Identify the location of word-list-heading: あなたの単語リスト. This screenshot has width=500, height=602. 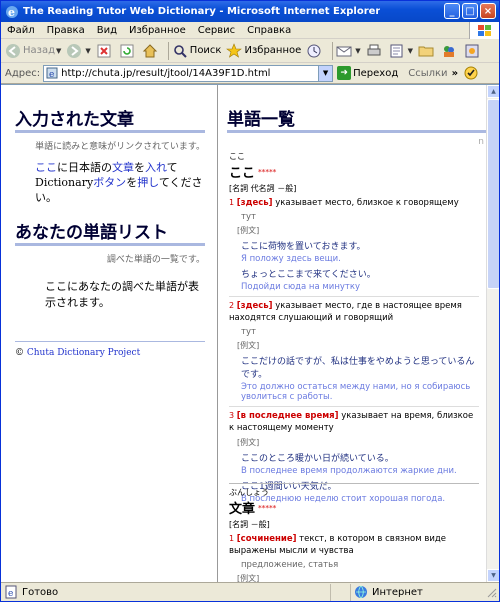
(110, 232).